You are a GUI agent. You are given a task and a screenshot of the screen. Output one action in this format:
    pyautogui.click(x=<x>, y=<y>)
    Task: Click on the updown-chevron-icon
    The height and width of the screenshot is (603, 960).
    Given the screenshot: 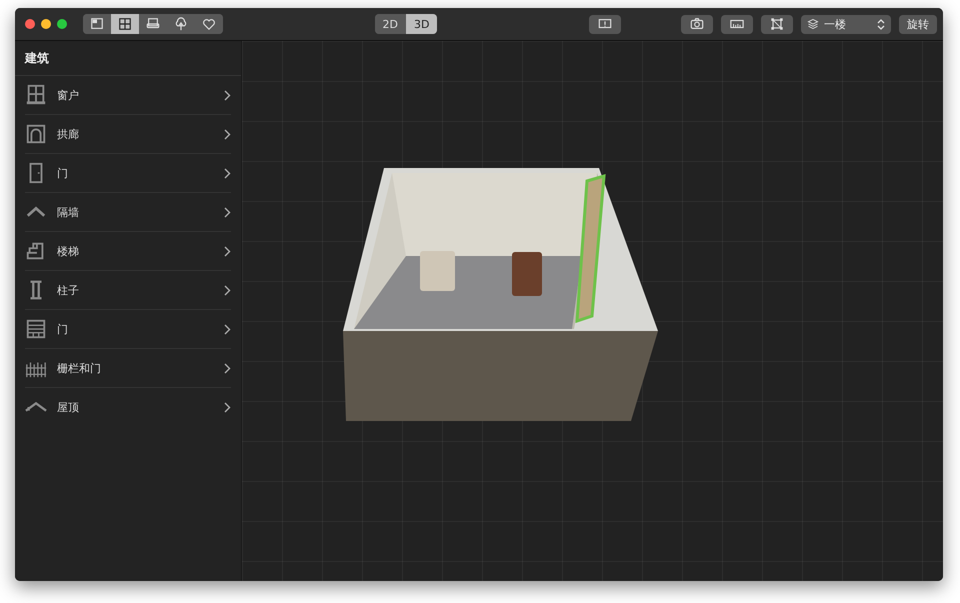 What is the action you would take?
    pyautogui.click(x=881, y=24)
    